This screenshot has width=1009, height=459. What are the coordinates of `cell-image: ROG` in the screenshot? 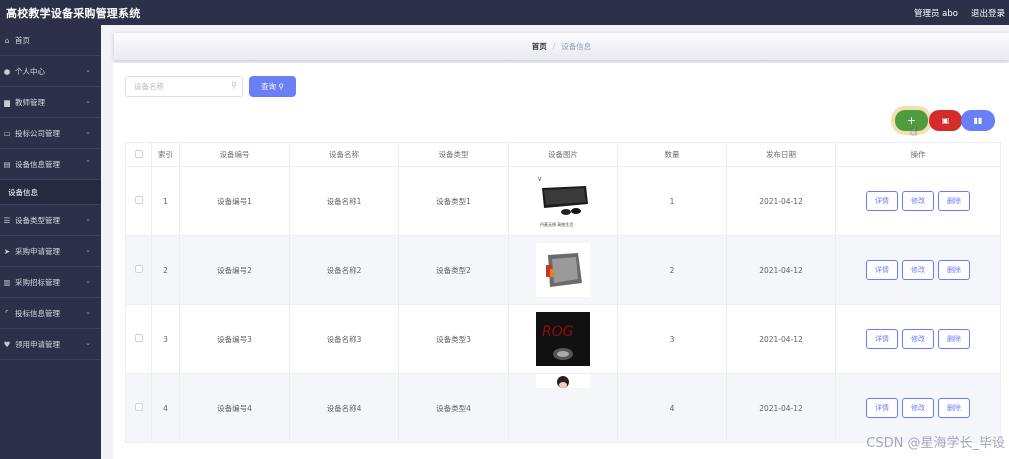 It's located at (563, 339).